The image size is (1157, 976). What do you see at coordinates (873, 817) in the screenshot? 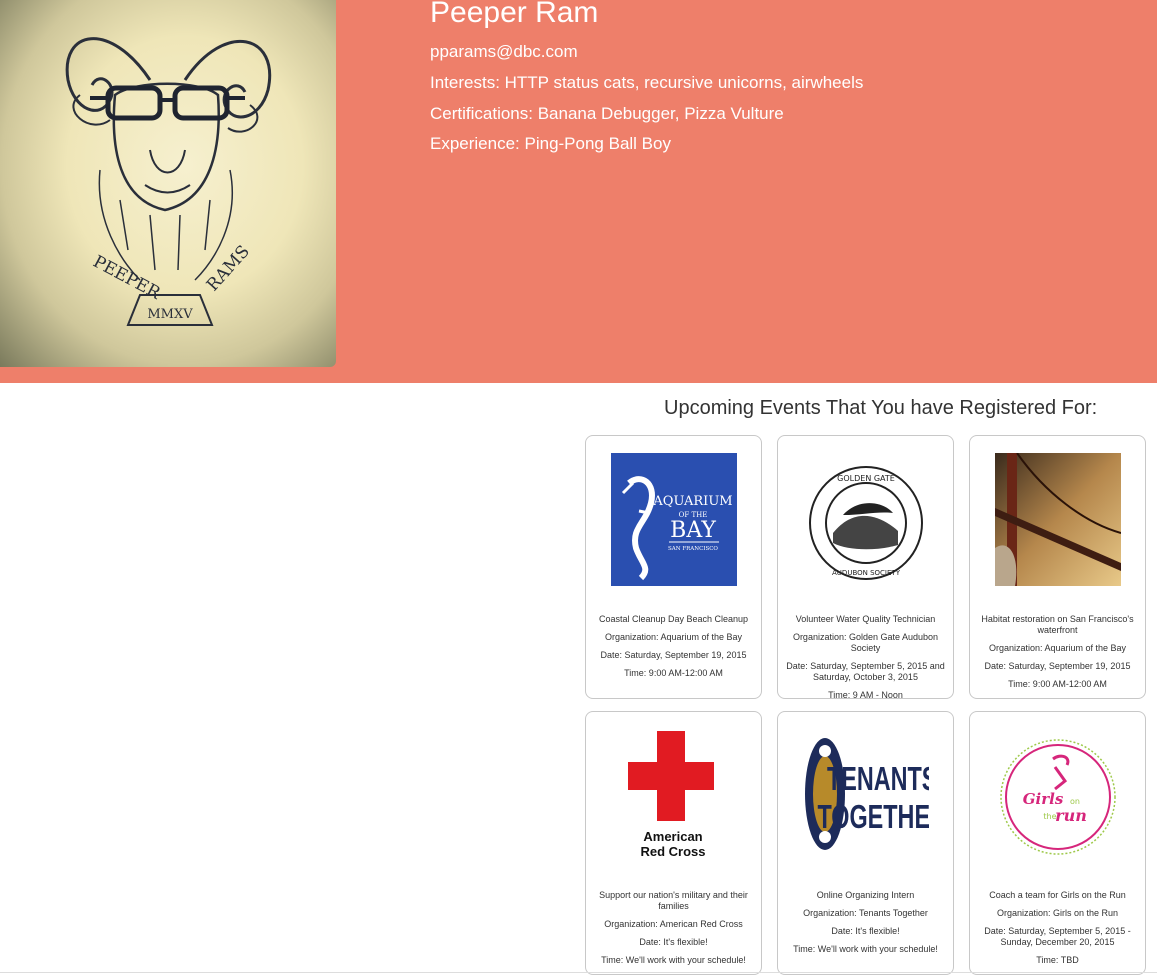
I see `tenants-logo-line2: TOGETHER` at bounding box center [873, 817].